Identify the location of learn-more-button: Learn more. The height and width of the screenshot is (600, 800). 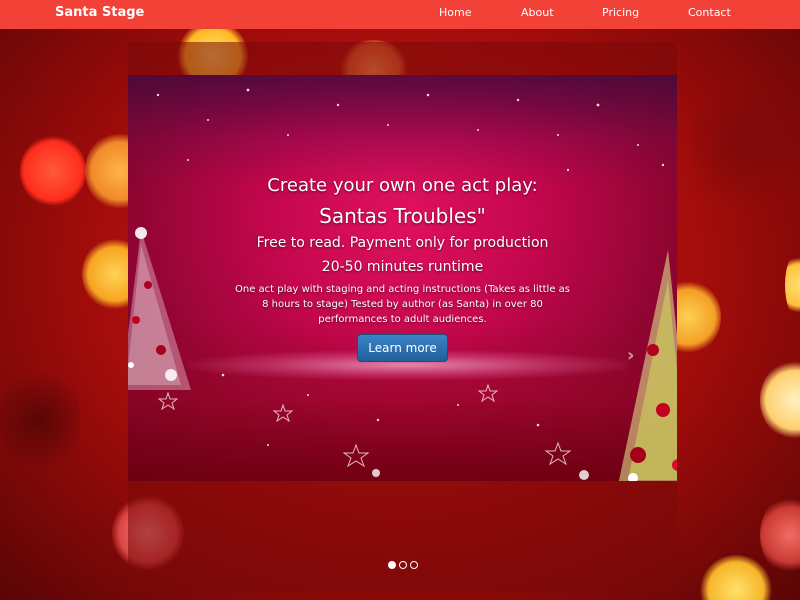
(402, 348).